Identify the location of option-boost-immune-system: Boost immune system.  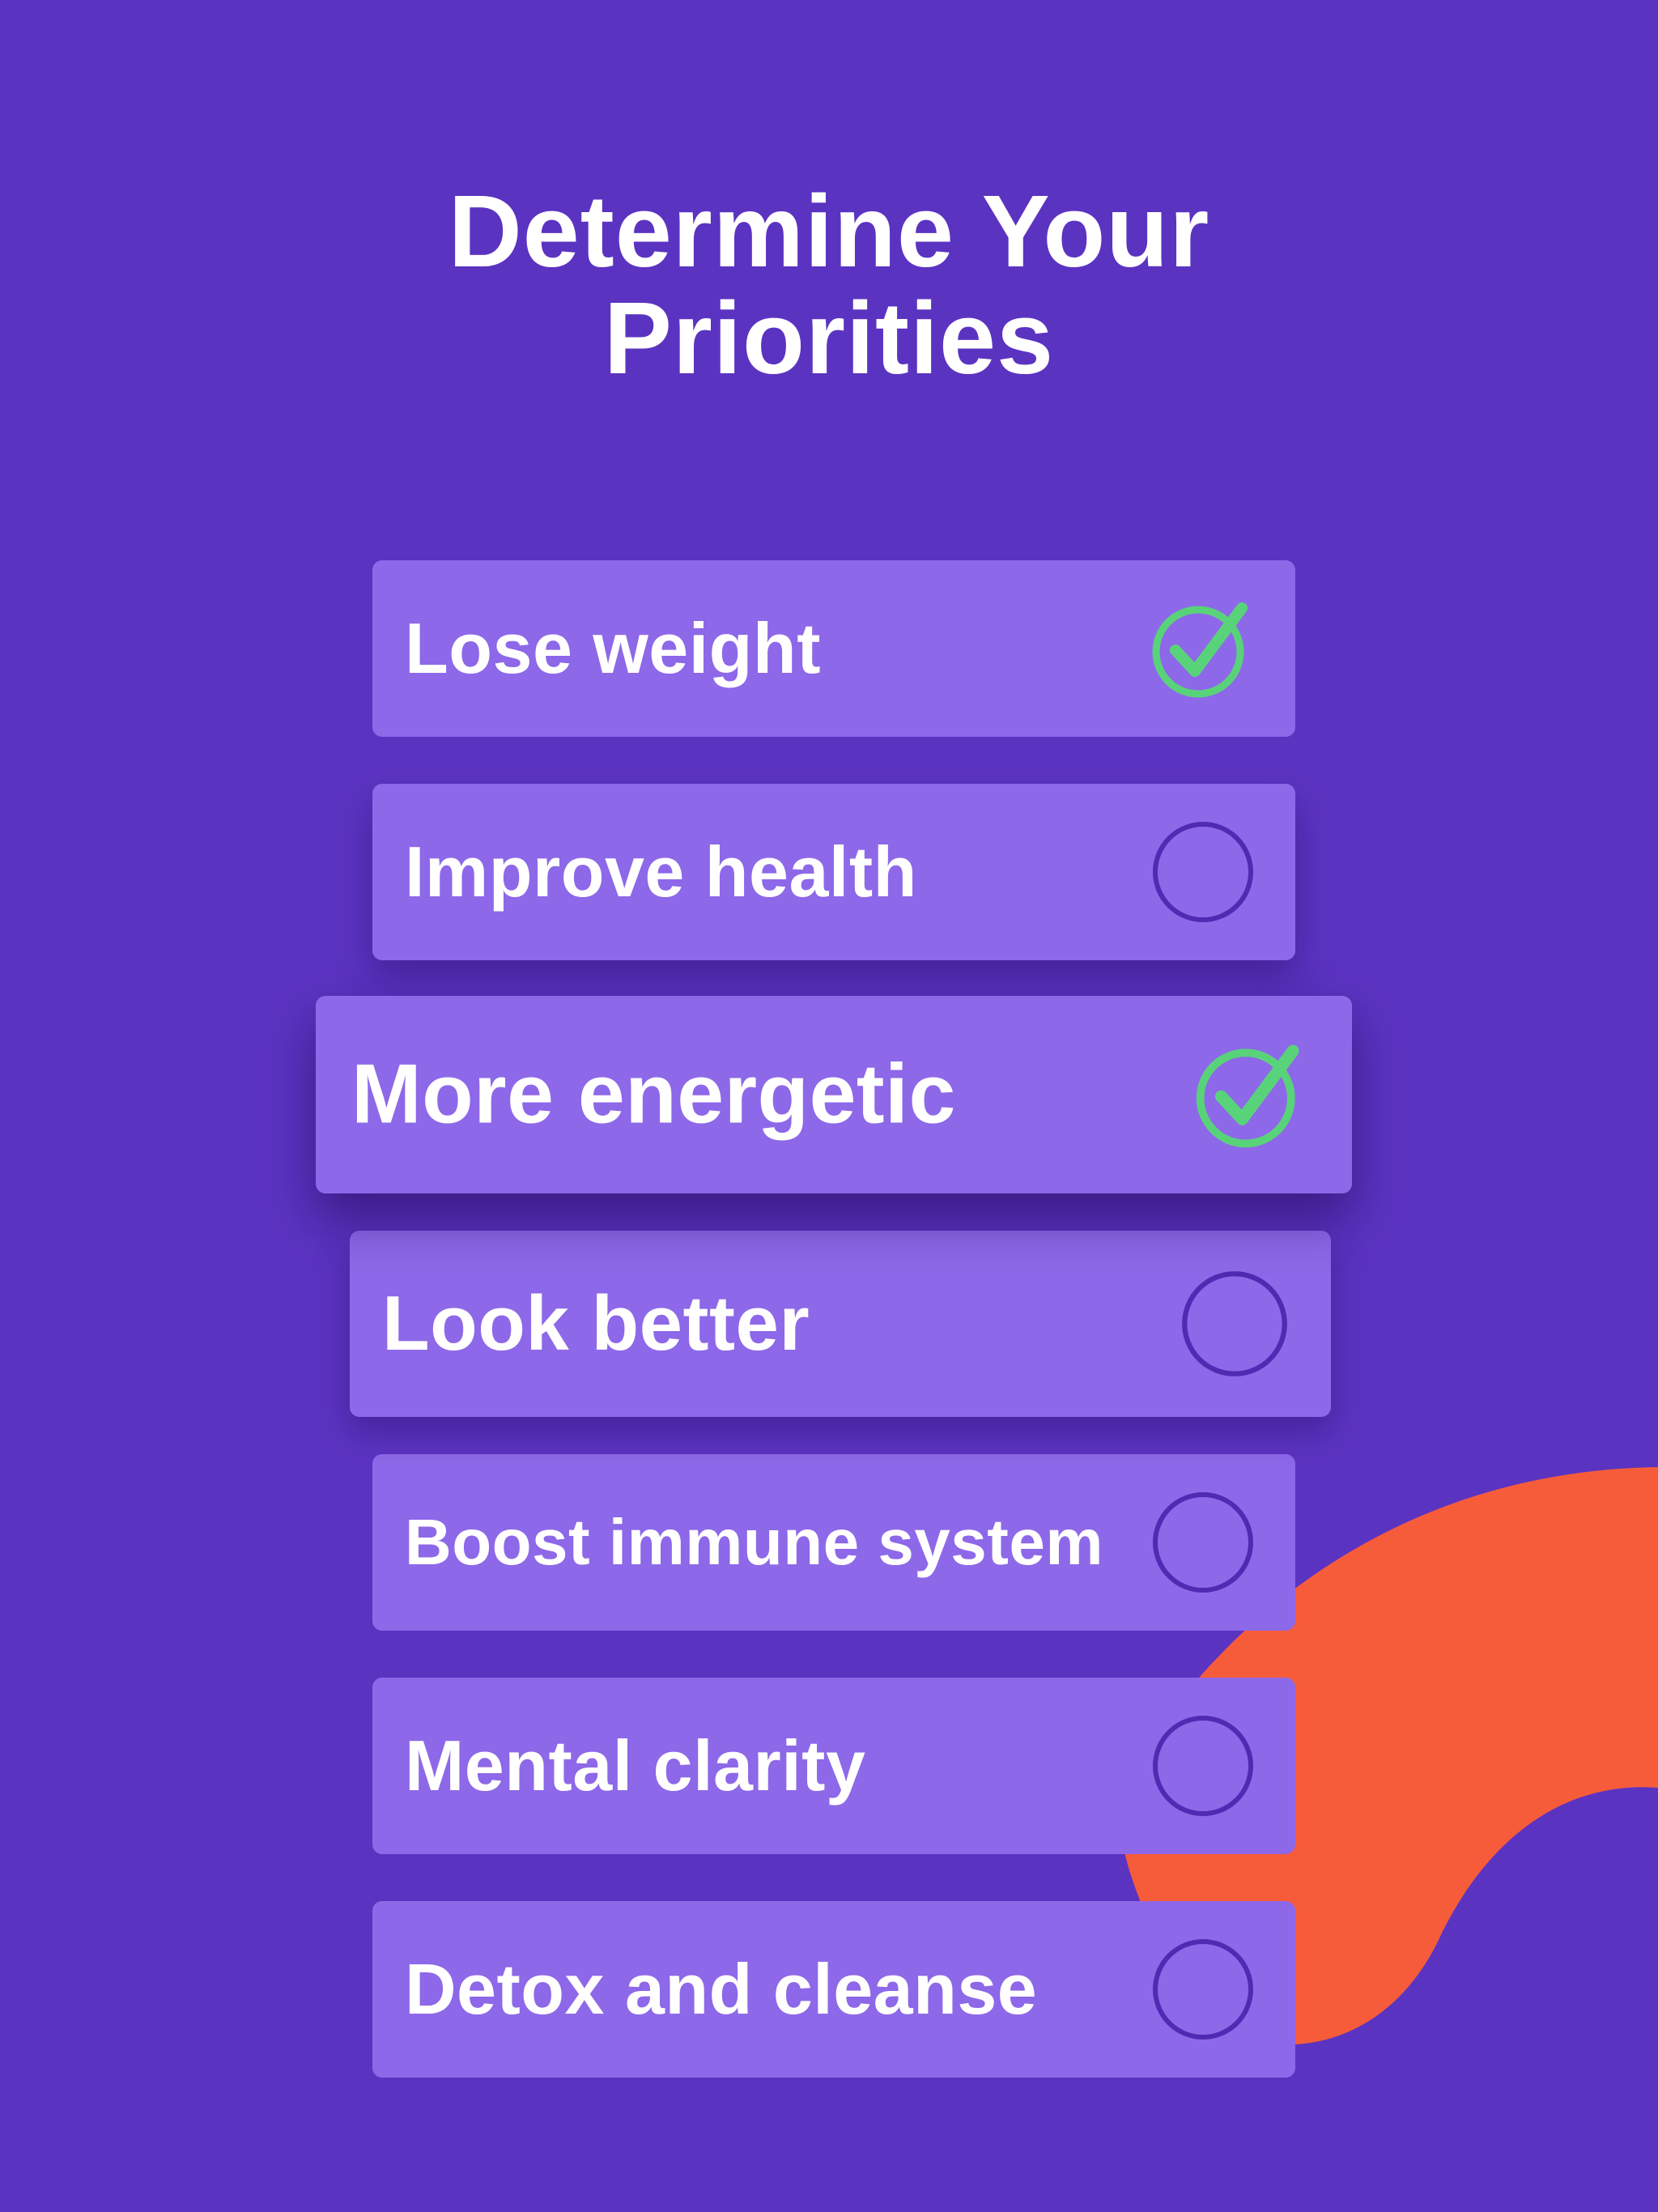
(833, 1542).